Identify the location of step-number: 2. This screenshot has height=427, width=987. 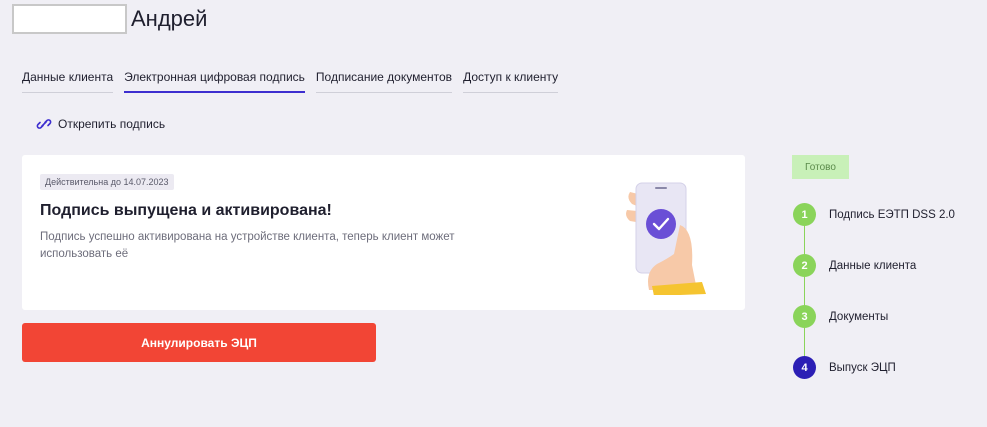
(804, 265).